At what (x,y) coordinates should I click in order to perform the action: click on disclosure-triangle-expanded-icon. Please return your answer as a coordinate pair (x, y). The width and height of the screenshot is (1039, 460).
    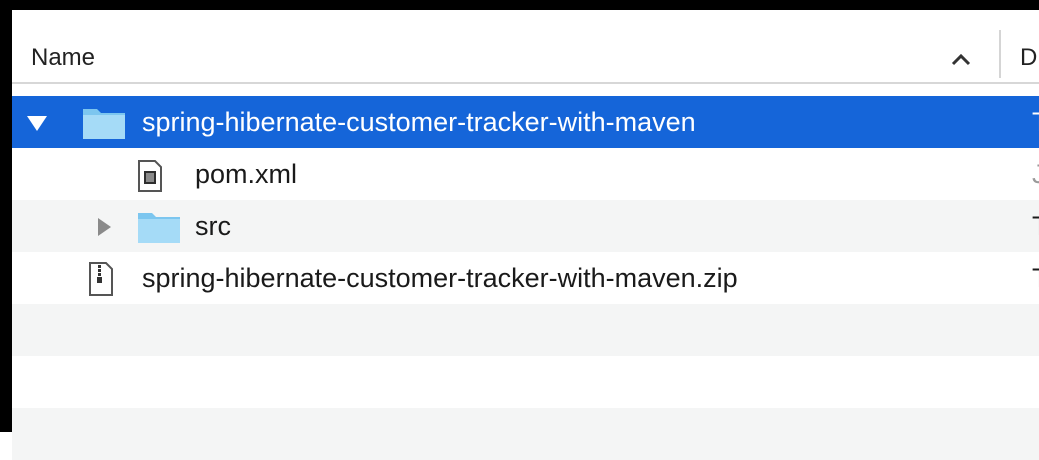
    Looking at the image, I should click on (37, 123).